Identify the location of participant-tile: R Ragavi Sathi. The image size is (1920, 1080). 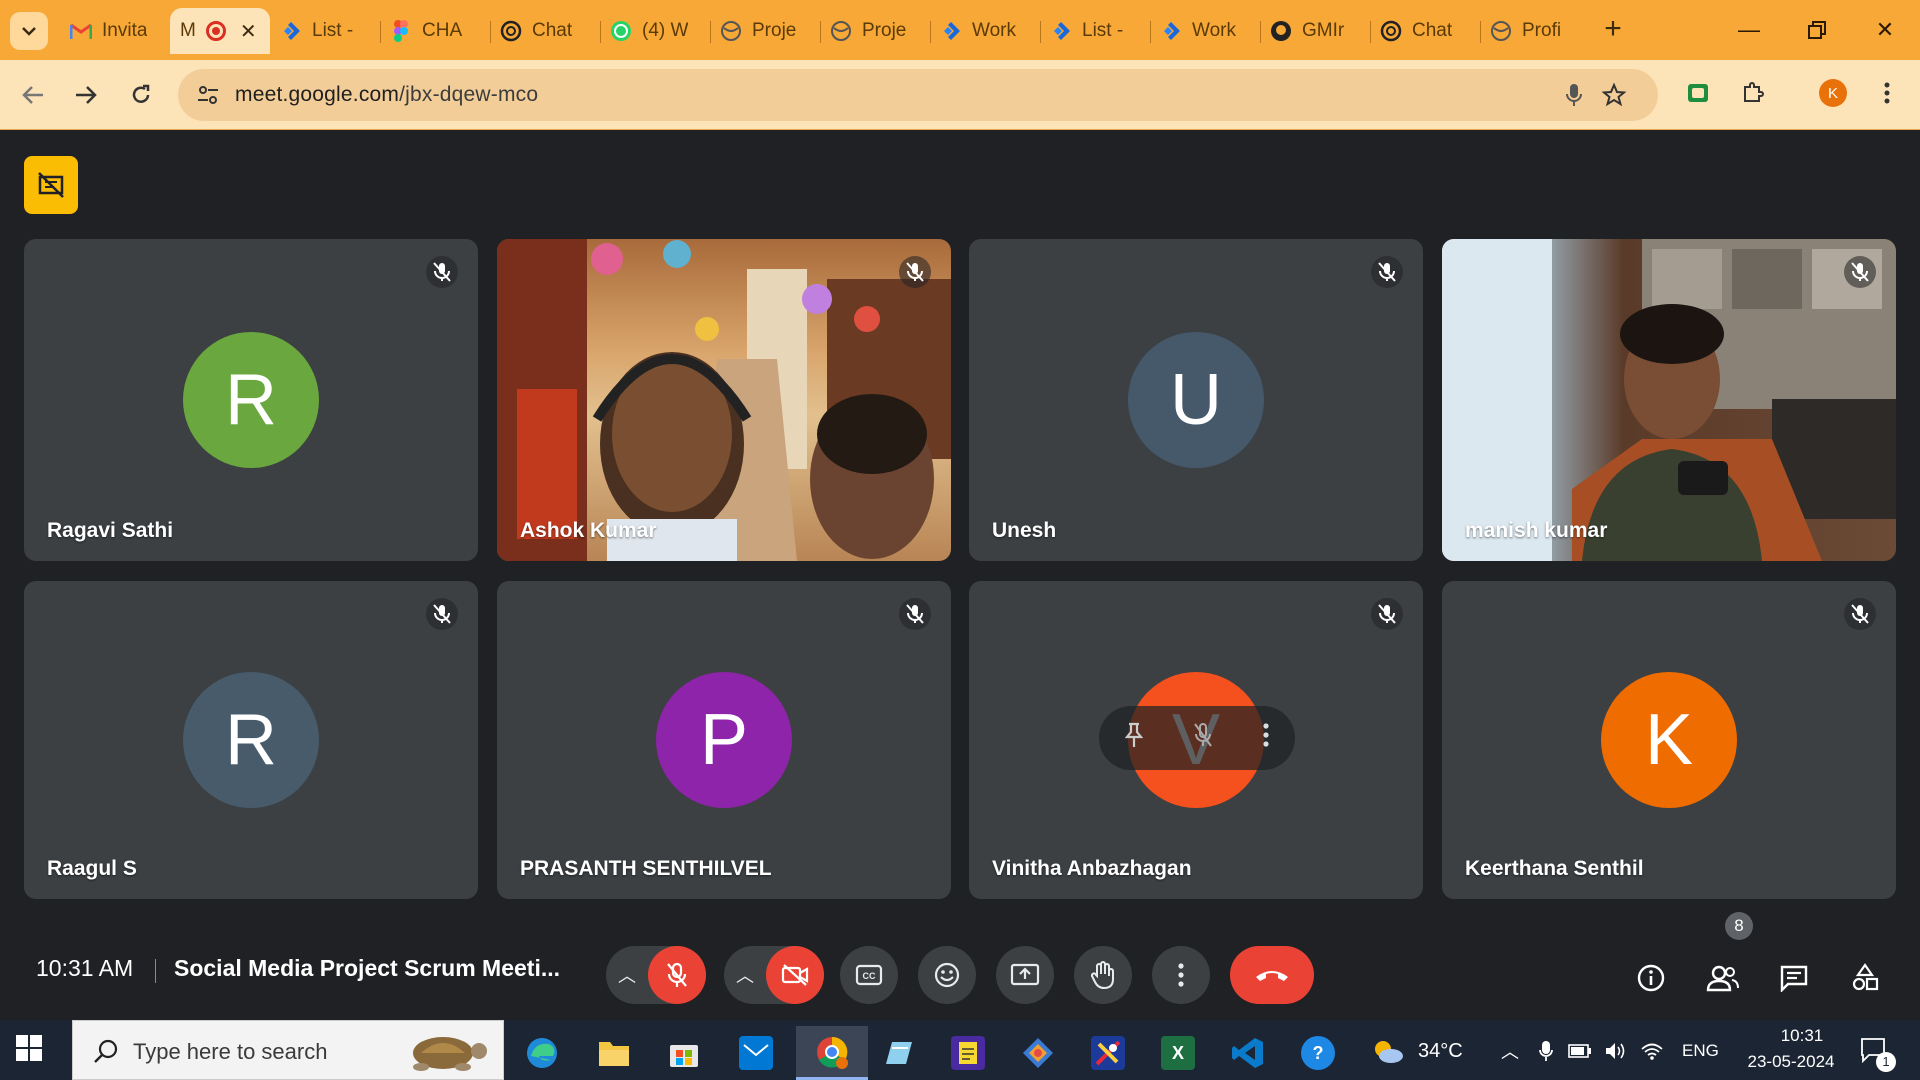
(251, 400).